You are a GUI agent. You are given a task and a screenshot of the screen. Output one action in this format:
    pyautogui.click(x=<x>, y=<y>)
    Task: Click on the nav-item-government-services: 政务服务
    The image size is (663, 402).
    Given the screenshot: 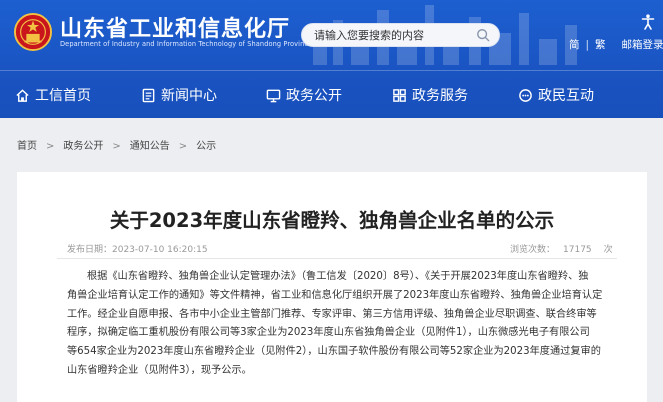 What is the action you would take?
    pyautogui.click(x=430, y=95)
    